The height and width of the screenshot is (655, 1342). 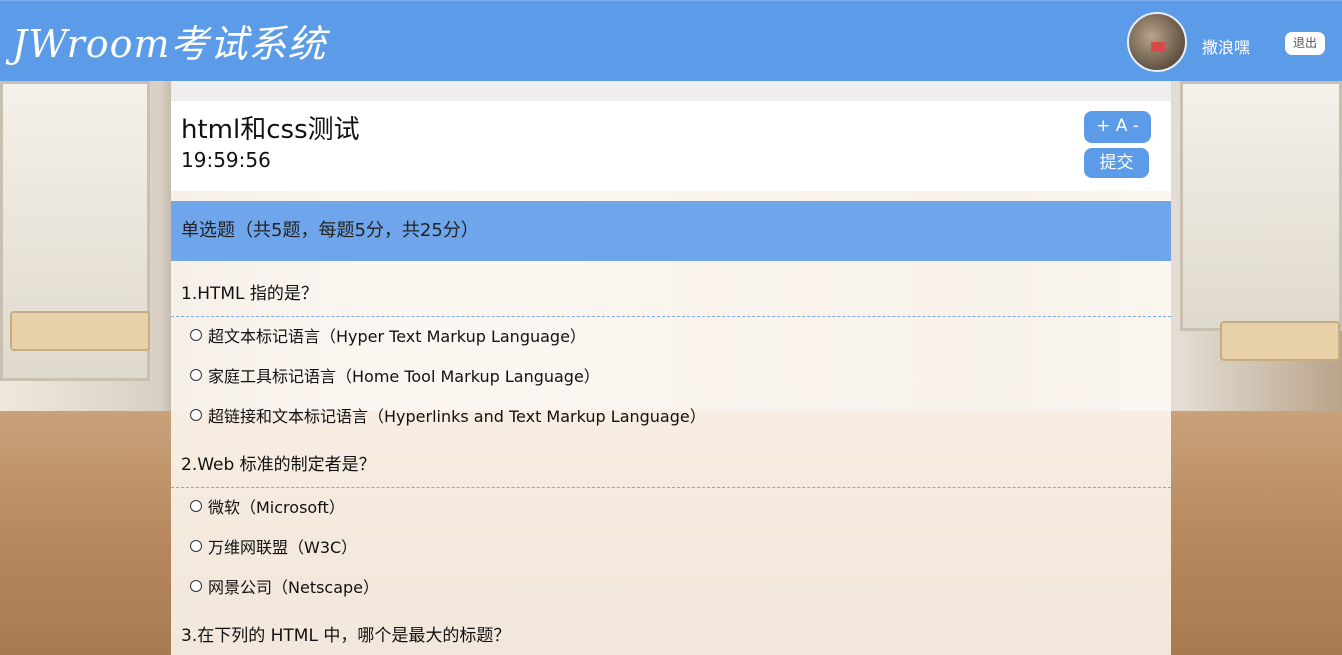 I want to click on answer-option: 微软（Microsoft）, so click(x=267, y=506).